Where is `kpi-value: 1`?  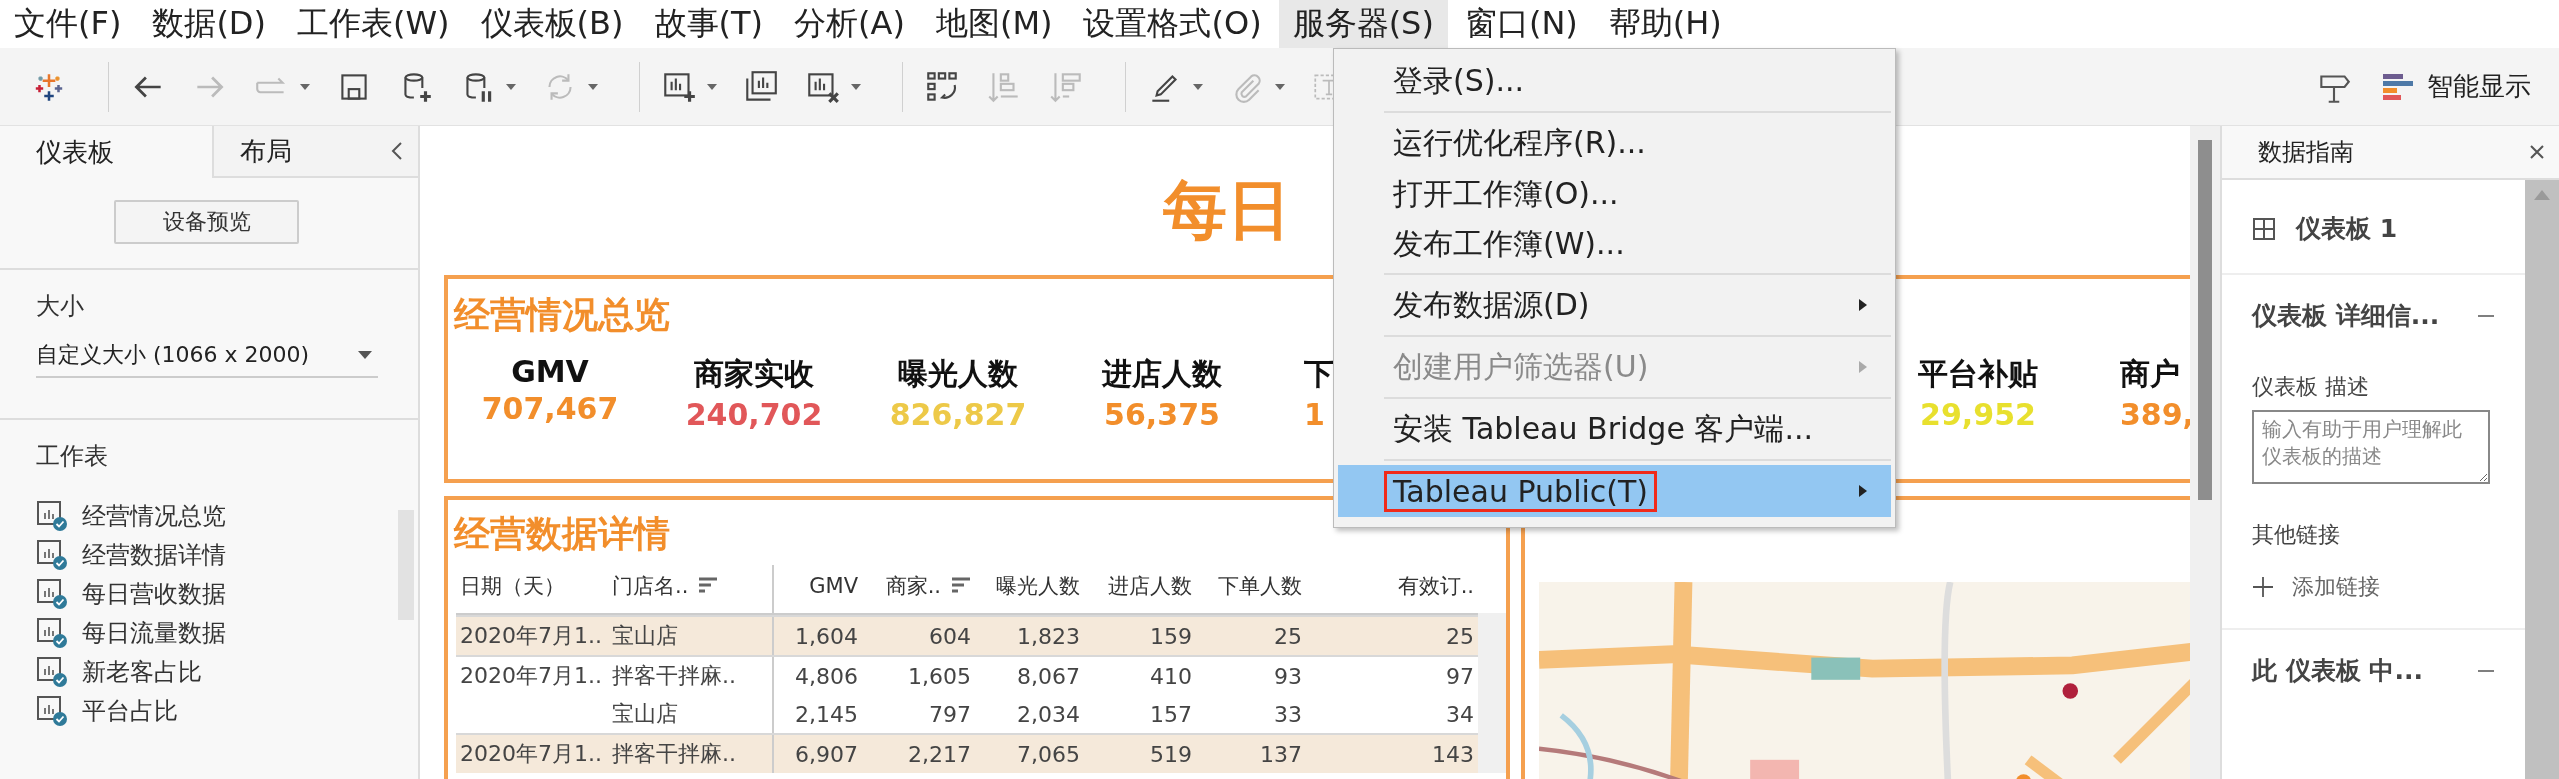
kpi-value: 1 is located at coordinates (1314, 414).